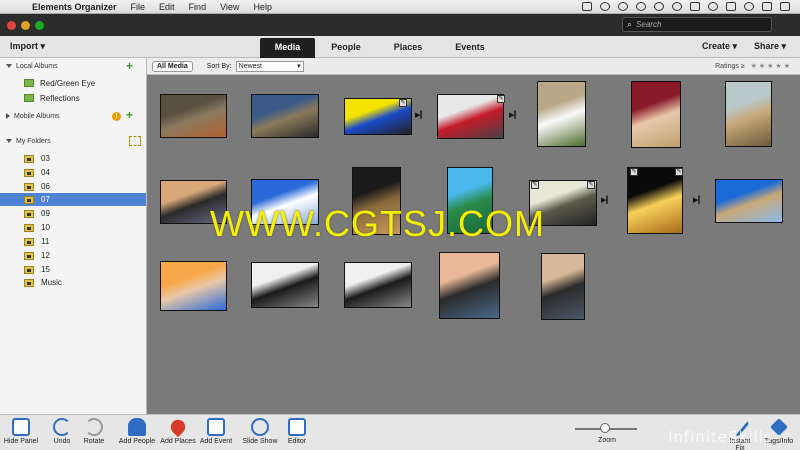  What do you see at coordinates (285, 116) in the screenshot?
I see `photo-pier-boats` at bounding box center [285, 116].